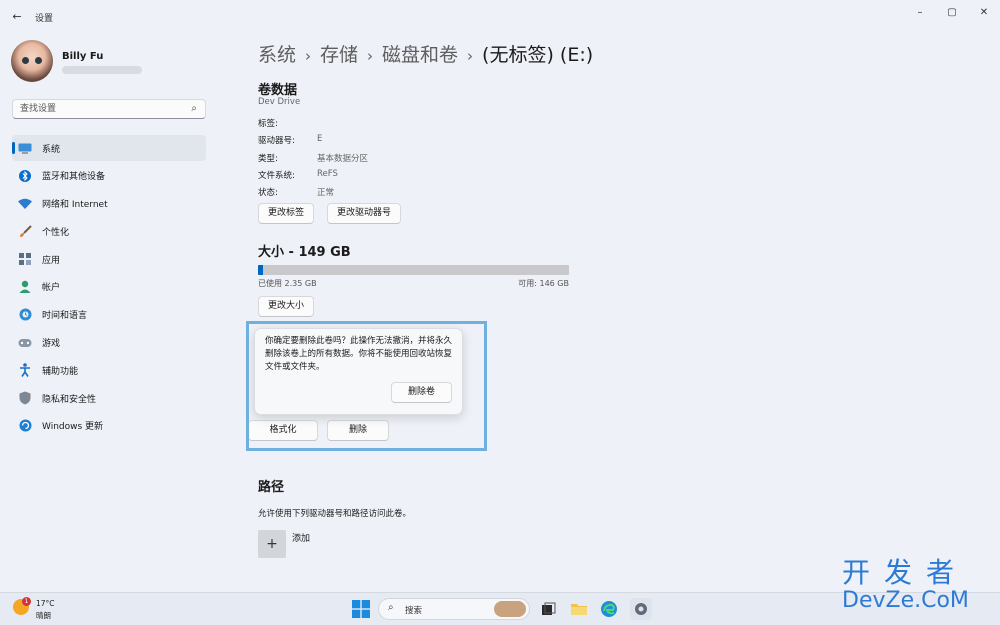 This screenshot has height=625, width=1000. What do you see at coordinates (641, 609) in the screenshot?
I see `settings-icon` at bounding box center [641, 609].